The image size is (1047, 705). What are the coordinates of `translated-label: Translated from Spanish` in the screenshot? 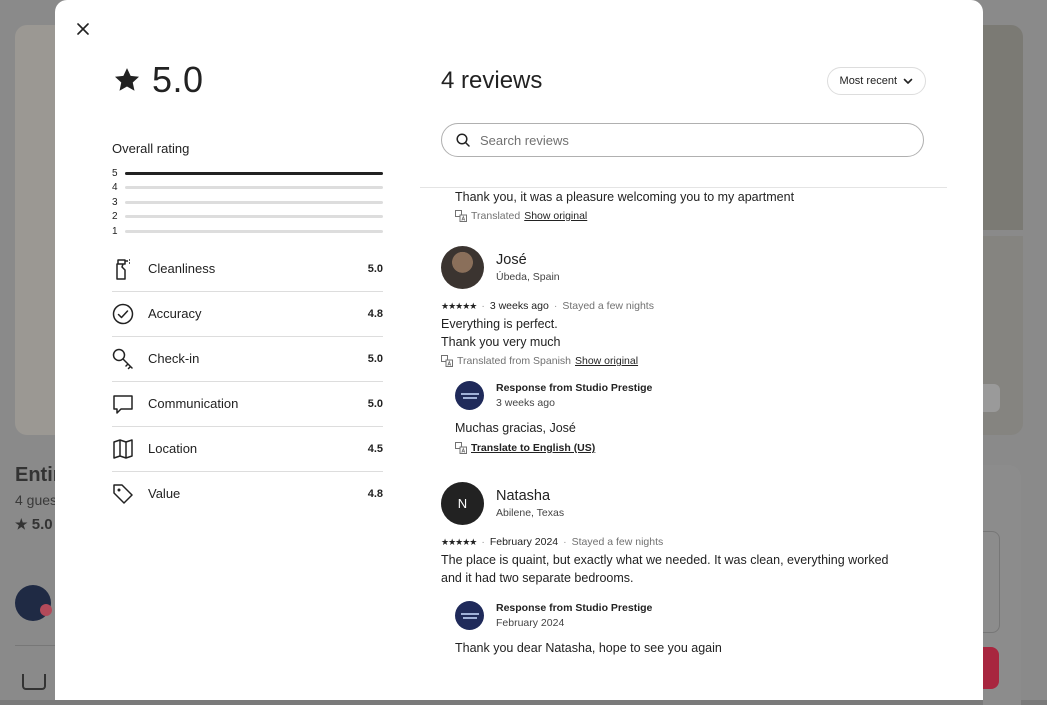 It's located at (514, 361).